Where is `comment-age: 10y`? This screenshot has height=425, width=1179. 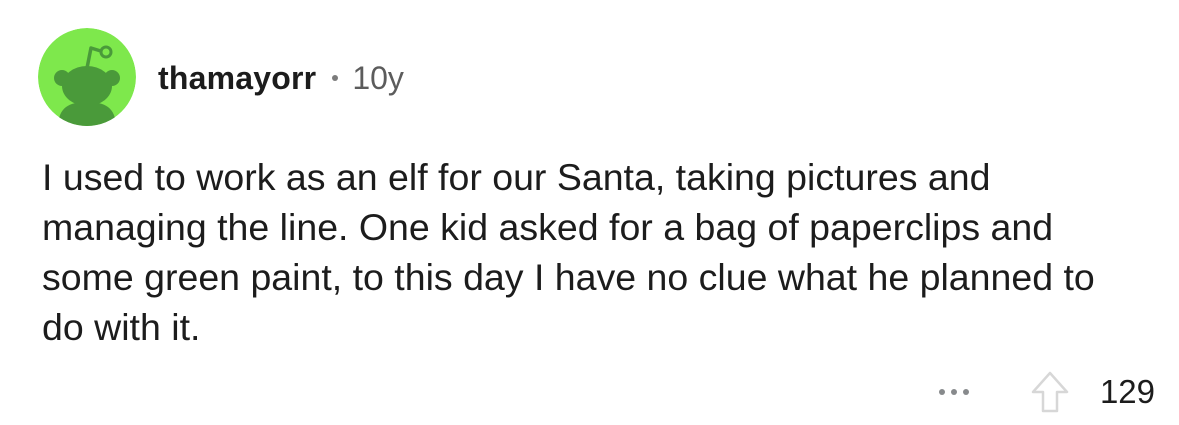
comment-age: 10y is located at coordinates (378, 78).